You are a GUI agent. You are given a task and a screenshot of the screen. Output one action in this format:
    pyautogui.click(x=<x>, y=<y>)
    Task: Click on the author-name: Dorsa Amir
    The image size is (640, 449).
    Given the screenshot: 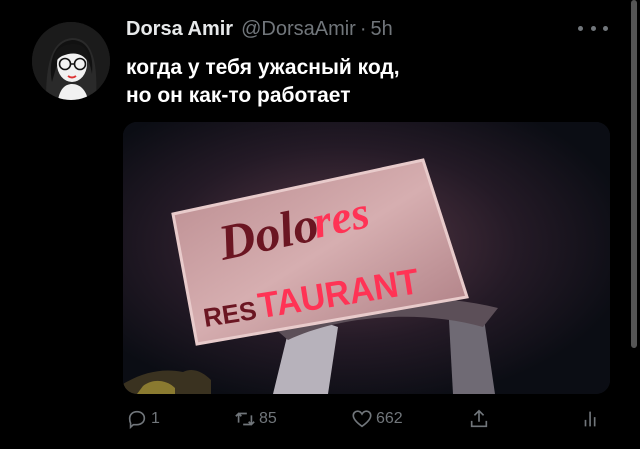 What is the action you would take?
    pyautogui.click(x=179, y=29)
    